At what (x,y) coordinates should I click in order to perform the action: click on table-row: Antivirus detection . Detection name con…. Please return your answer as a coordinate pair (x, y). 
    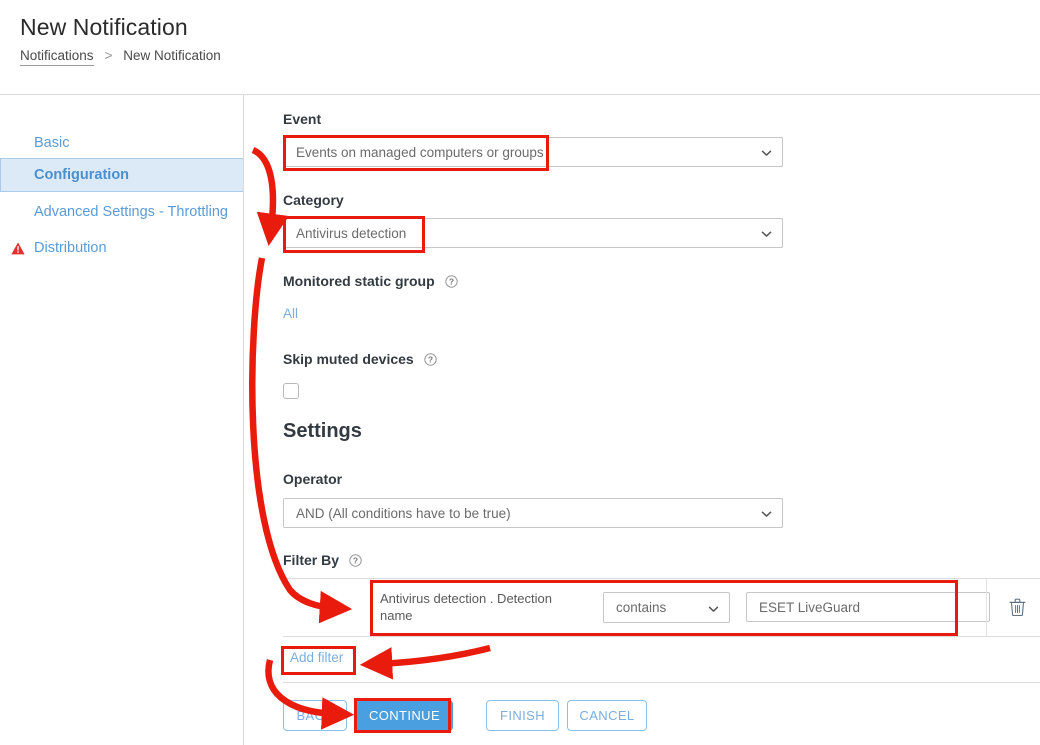
    Looking at the image, I should click on (661, 607).